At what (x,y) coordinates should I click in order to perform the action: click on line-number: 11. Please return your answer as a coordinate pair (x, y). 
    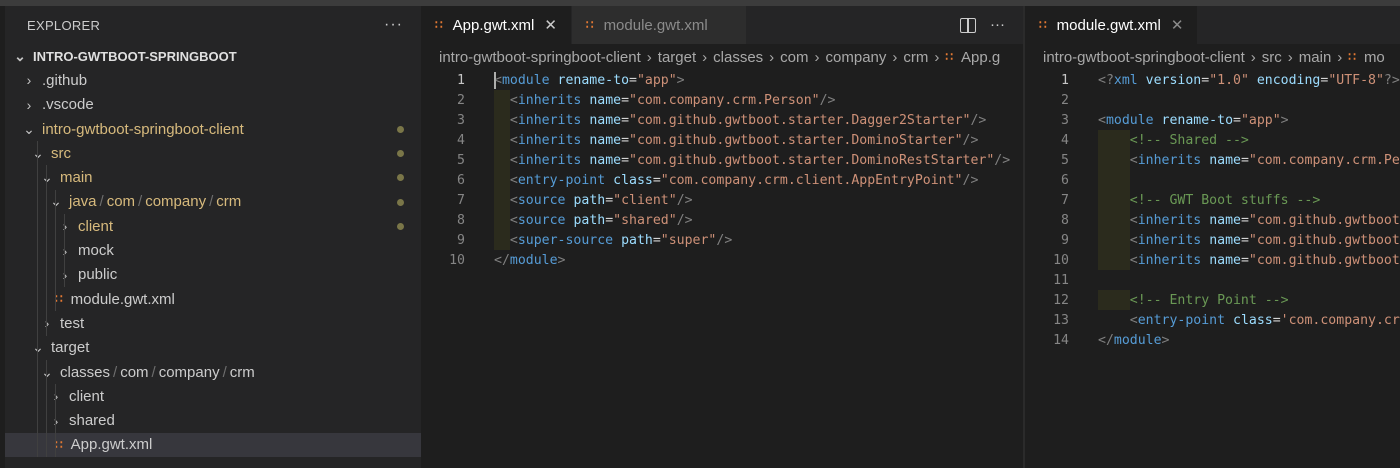
    Looking at the image, I should click on (1061, 280).